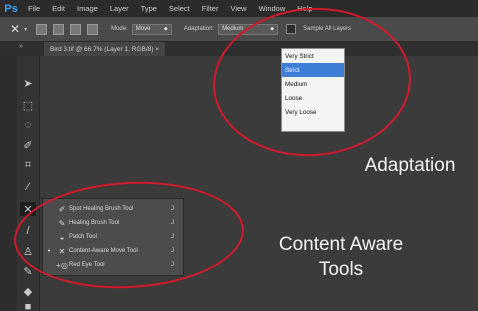 The height and width of the screenshot is (311, 478). What do you see at coordinates (341, 269) in the screenshot?
I see `content-aware-annotation-line2: Tools` at bounding box center [341, 269].